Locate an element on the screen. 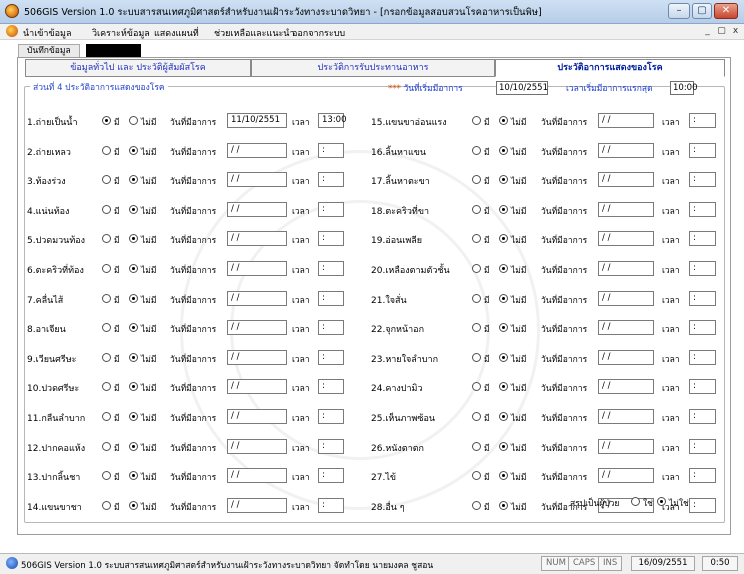 The width and height of the screenshot is (744, 574). tab-symptom-history: ประวัติอาการแสดงของโรค is located at coordinates (610, 68).